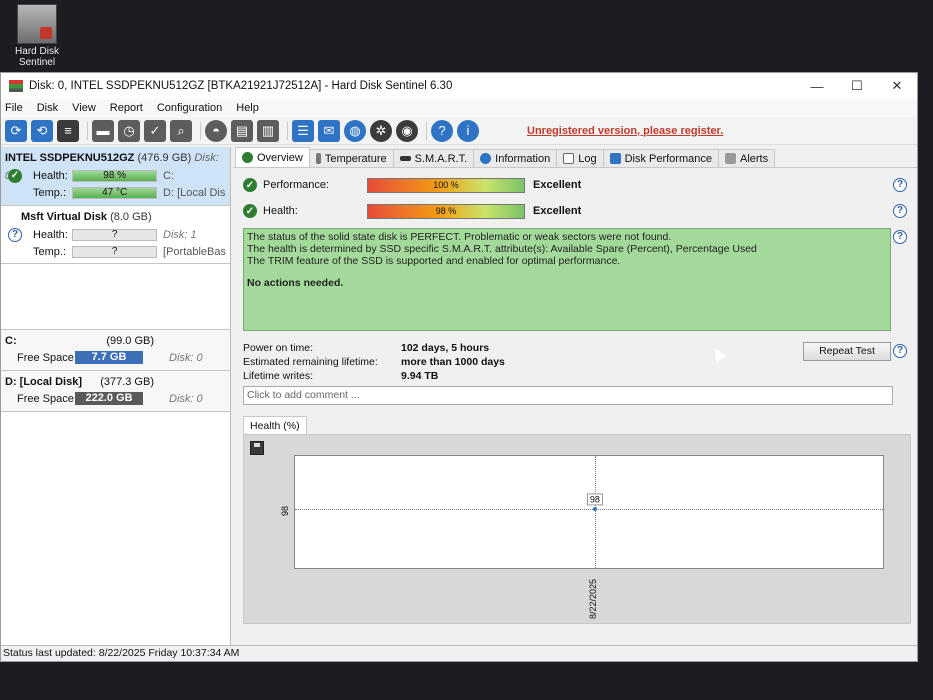  Describe the element at coordinates (592, 598) in the screenshot. I see `x-tick-label: 8/22/2025` at that location.